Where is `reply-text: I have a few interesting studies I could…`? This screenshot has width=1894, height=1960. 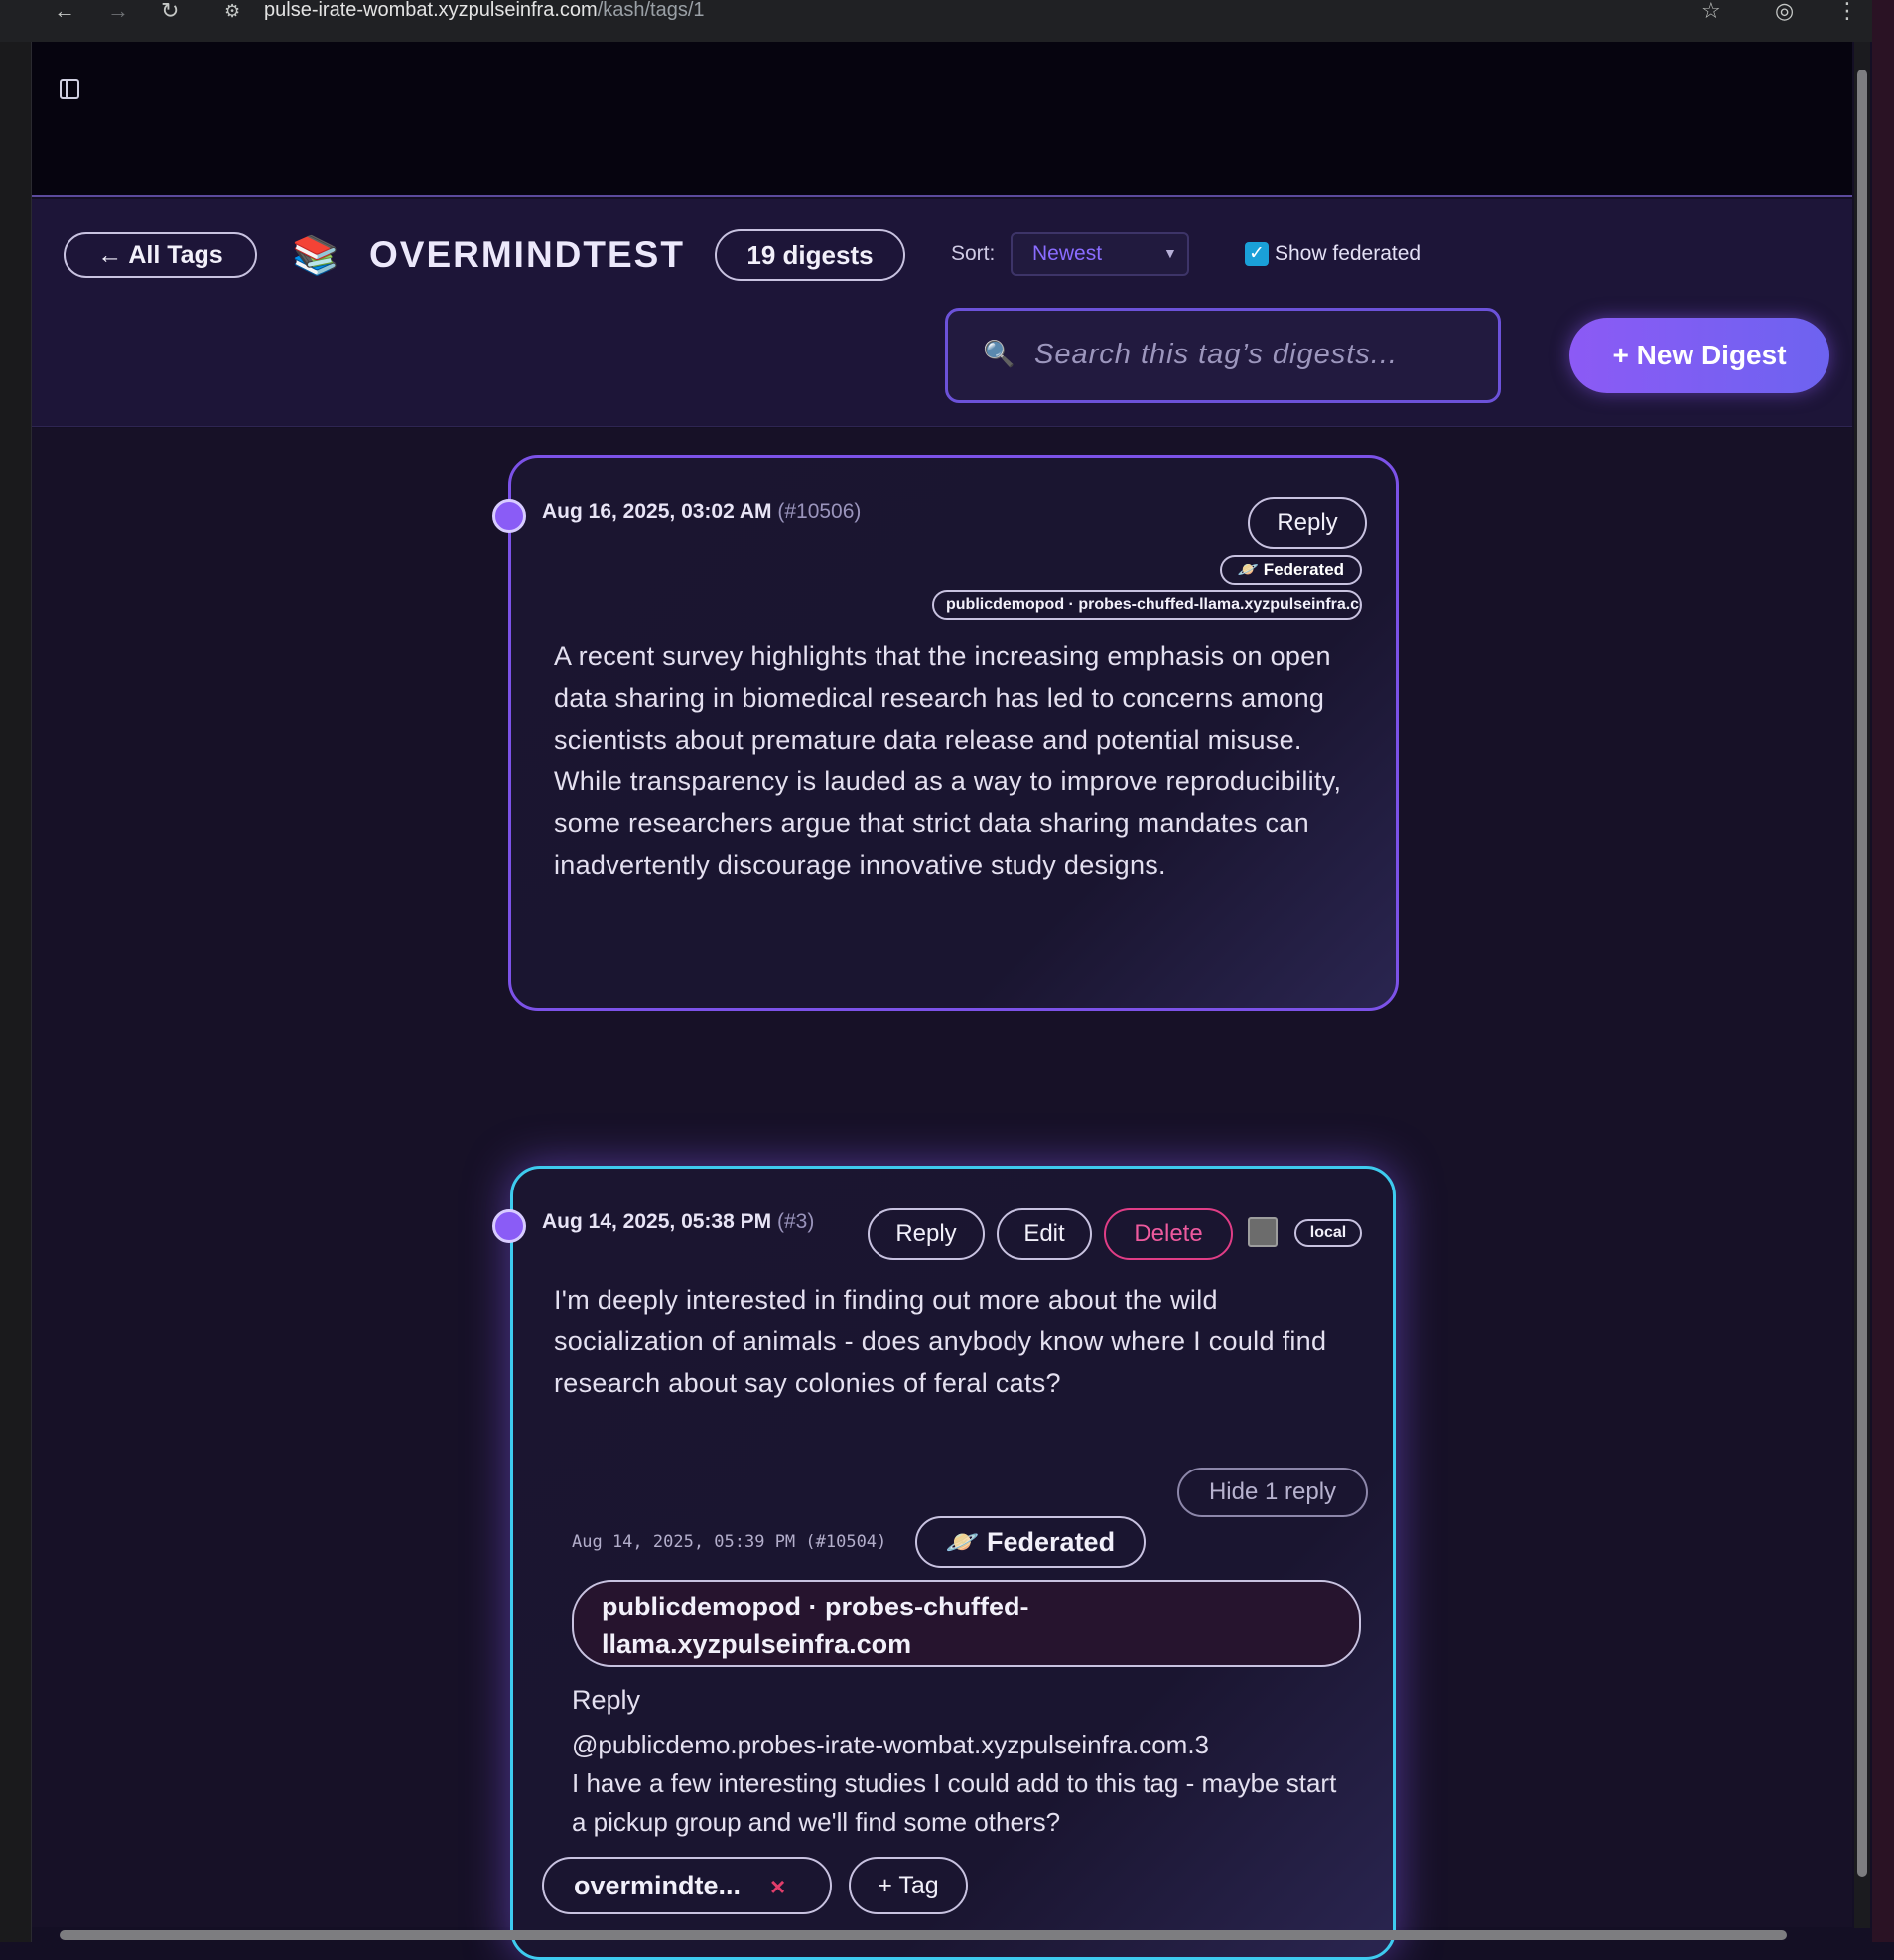
reply-text: I have a few interesting studies I could… is located at coordinates (954, 1802).